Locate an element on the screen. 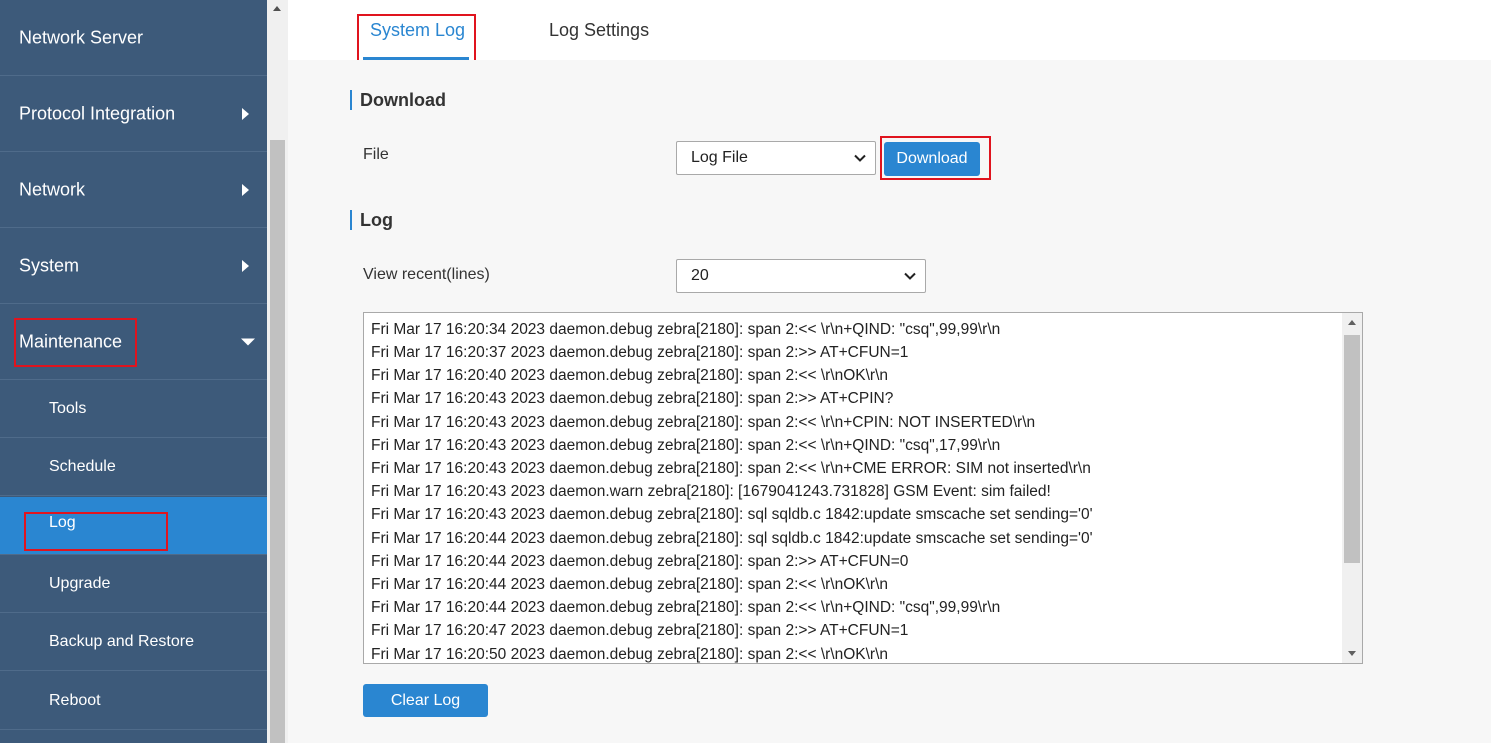  sidebar-subitem-label: Backup and Restore is located at coordinates (121, 641).